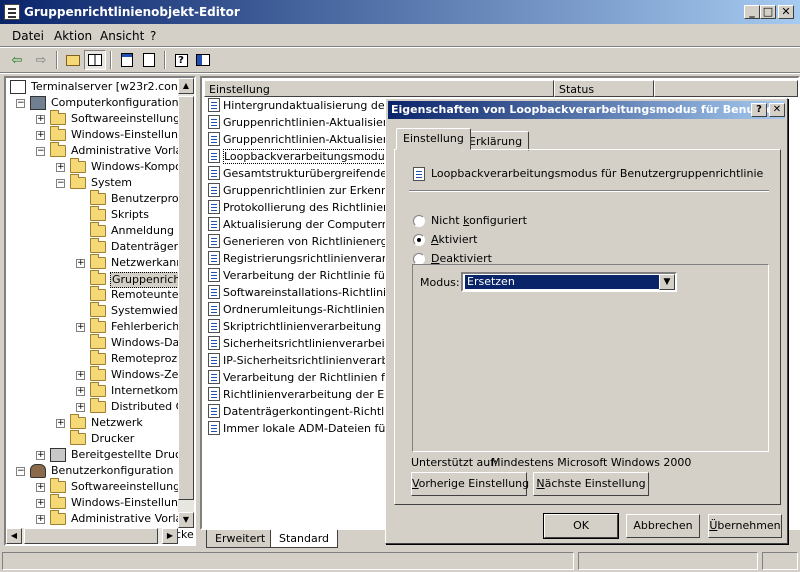 This screenshot has height=572, width=800. I want to click on radio-not-configured, so click(419, 221).